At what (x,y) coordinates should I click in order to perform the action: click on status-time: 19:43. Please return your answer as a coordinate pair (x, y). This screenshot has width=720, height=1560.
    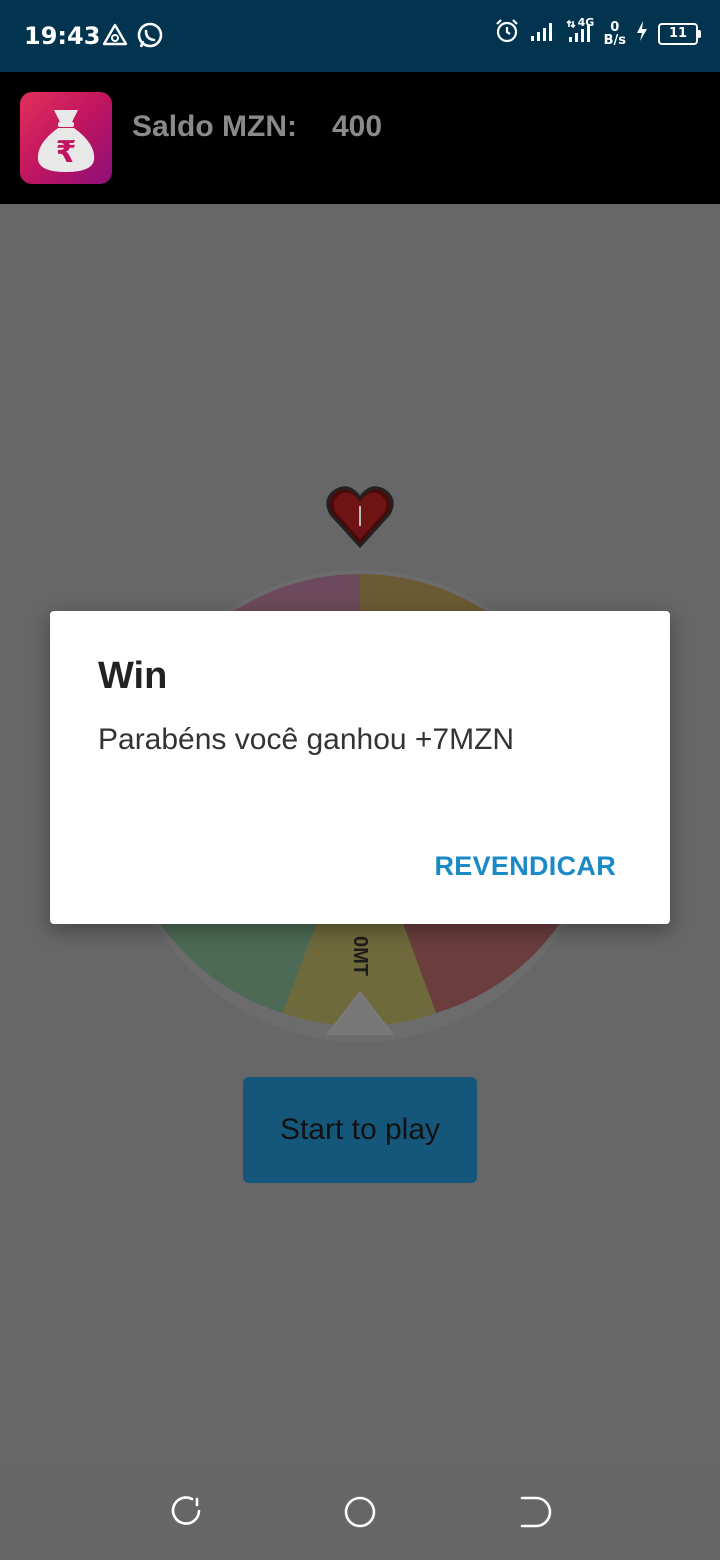
    Looking at the image, I should click on (62, 36).